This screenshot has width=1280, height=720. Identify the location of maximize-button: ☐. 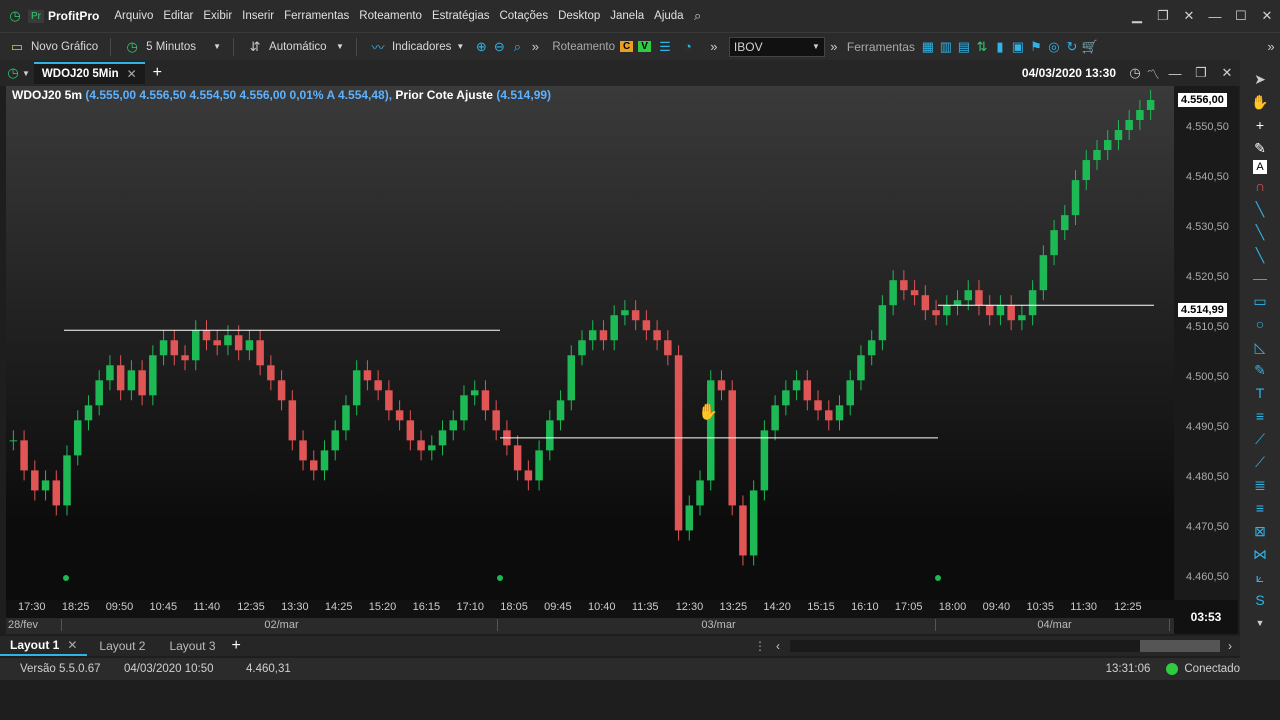
(1241, 16).